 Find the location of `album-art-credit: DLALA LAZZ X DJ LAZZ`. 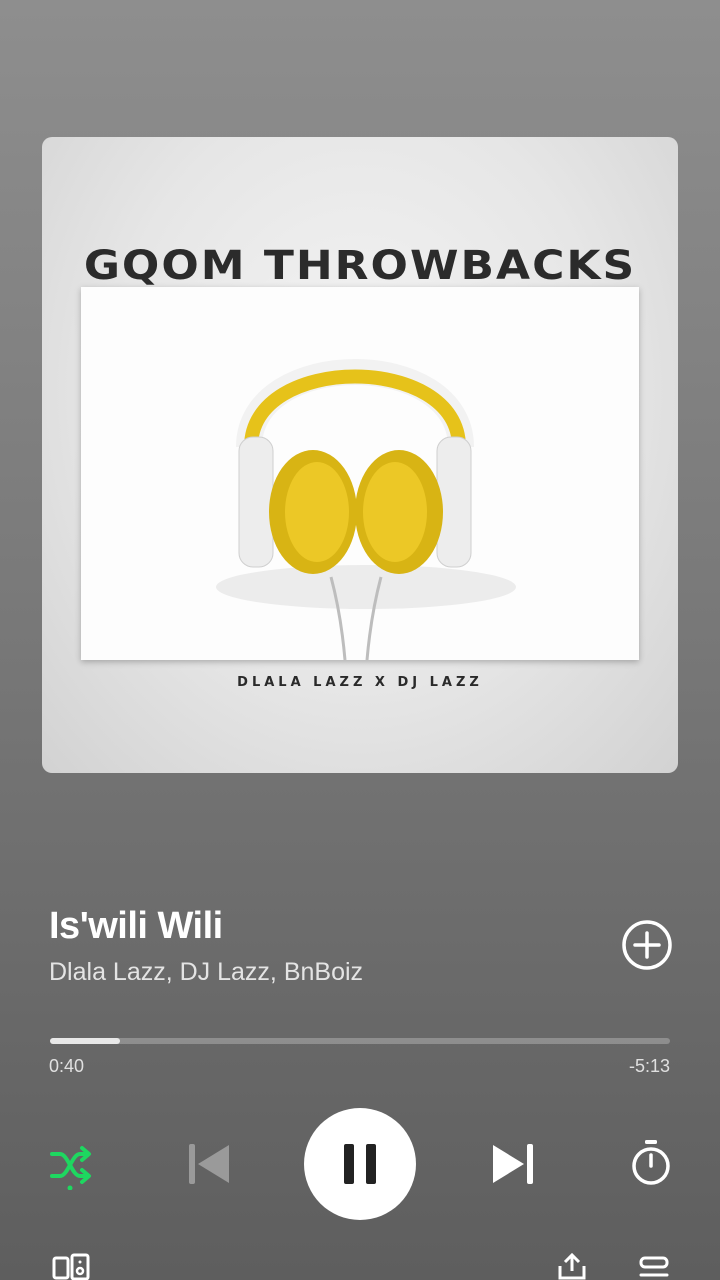

album-art-credit: DLALA LAZZ X DJ LAZZ is located at coordinates (360, 682).